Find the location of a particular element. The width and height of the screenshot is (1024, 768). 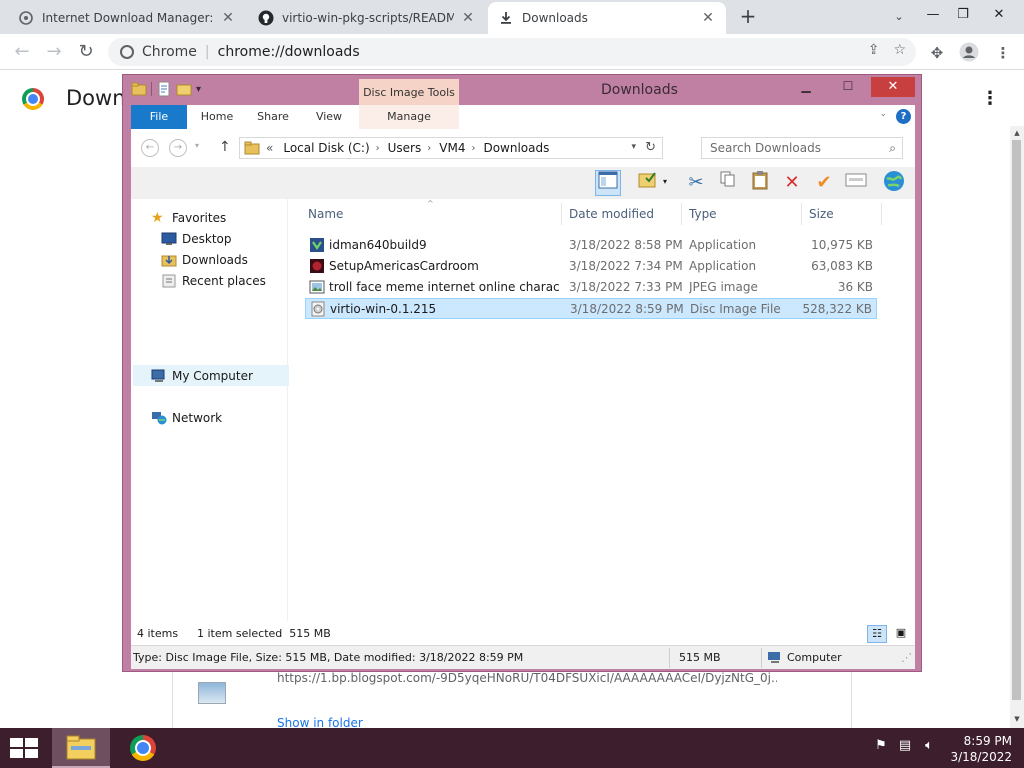

taskbar-chrome is located at coordinates (143, 748).